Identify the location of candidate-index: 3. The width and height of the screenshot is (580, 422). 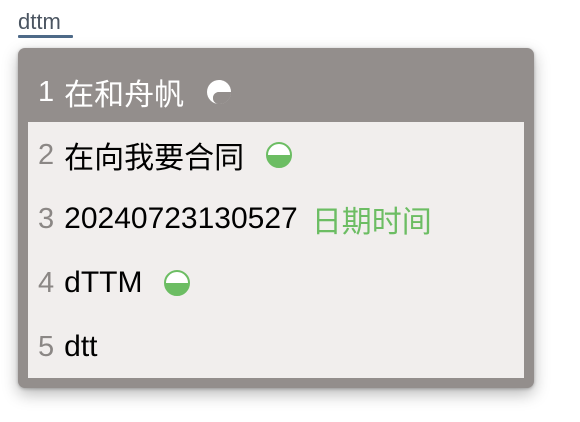
(46, 218).